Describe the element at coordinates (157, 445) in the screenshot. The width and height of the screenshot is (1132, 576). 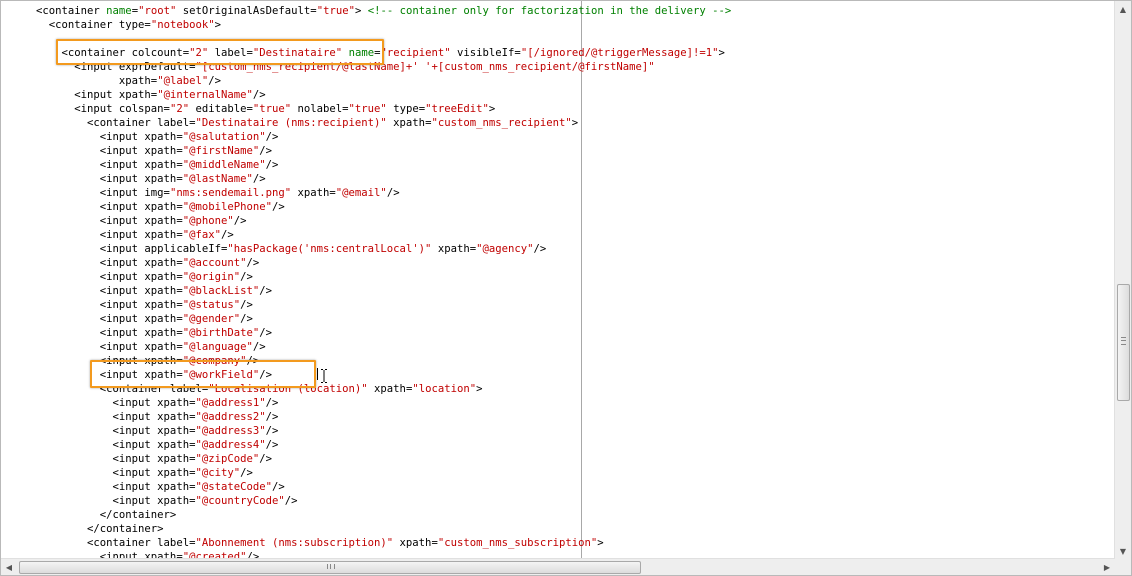
I see `code-line: <input xpath="@address4"/>` at that location.